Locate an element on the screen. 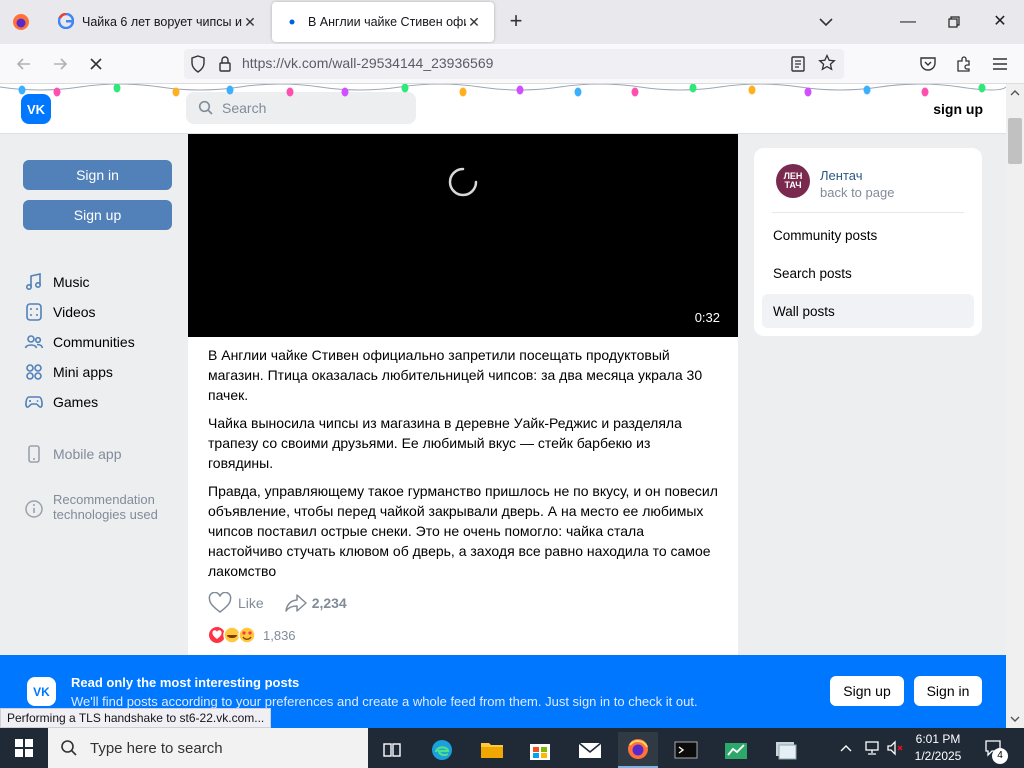 The width and height of the screenshot is (1024, 768). post-actions: Like 2,234 is located at coordinates (277, 603).